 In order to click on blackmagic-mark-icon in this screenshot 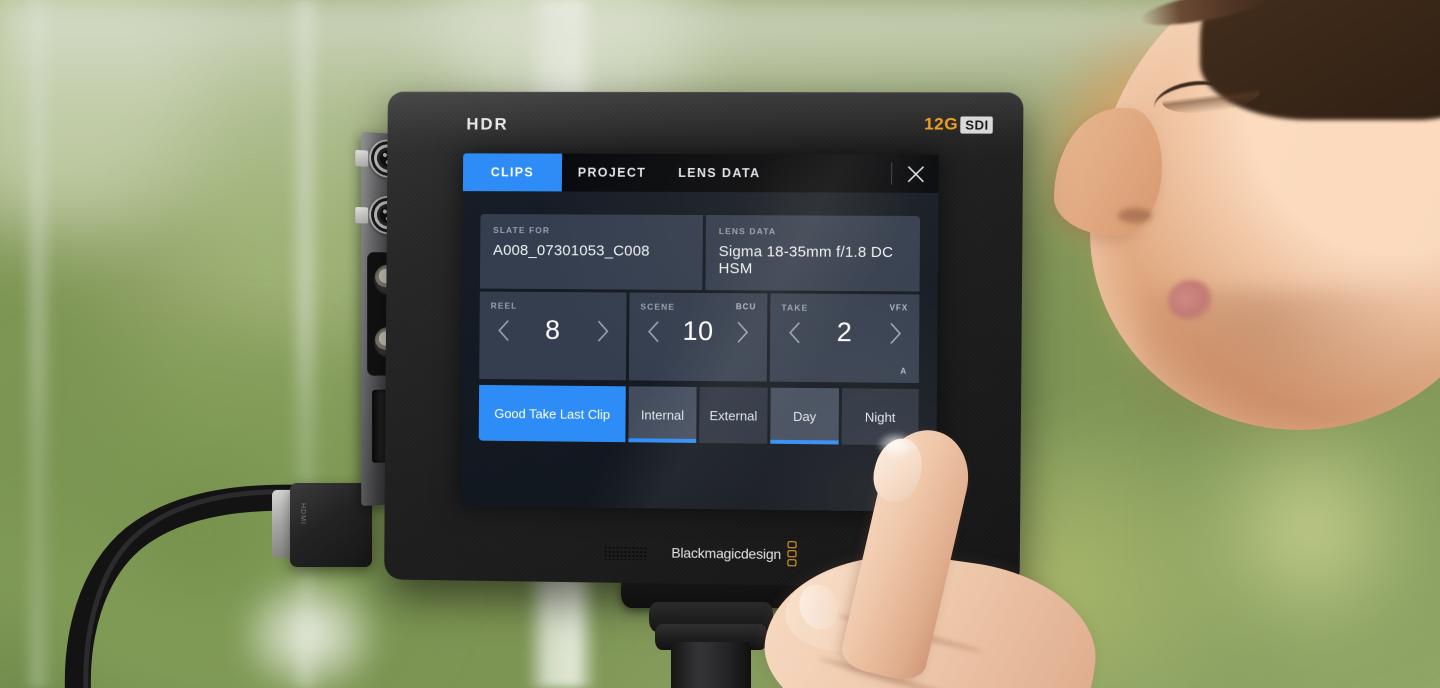, I will do `click(791, 554)`.